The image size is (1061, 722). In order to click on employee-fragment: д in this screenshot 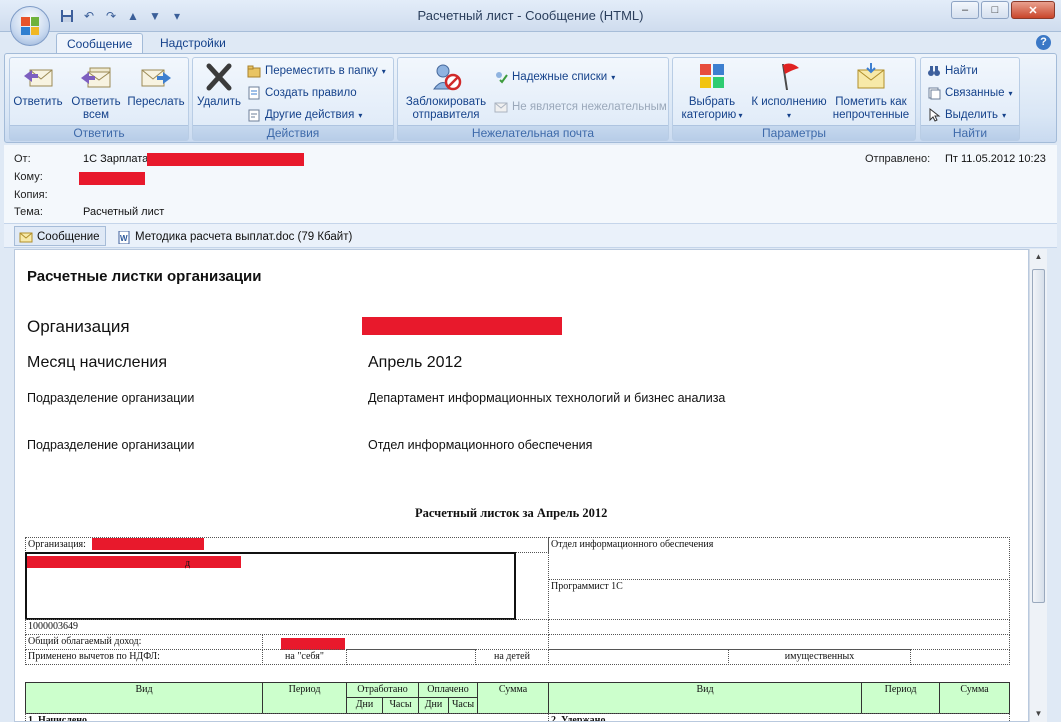, I will do `click(188, 563)`.